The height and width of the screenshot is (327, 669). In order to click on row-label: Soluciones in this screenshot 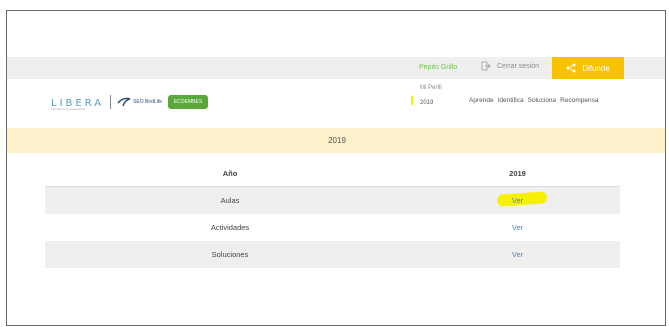, I will do `click(230, 254)`.